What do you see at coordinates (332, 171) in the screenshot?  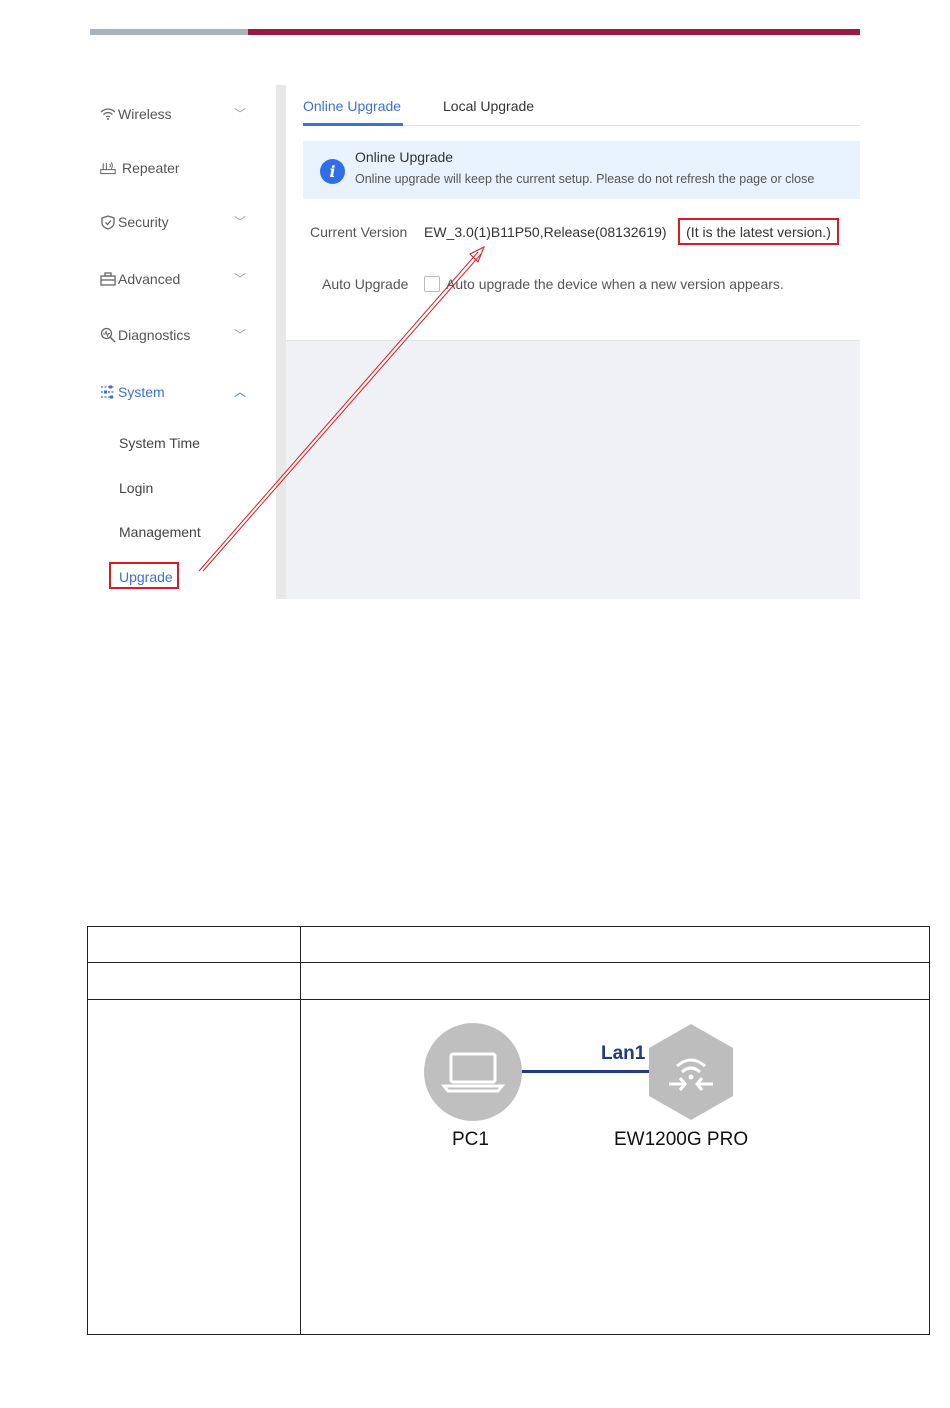 I see `info-icon: i` at bounding box center [332, 171].